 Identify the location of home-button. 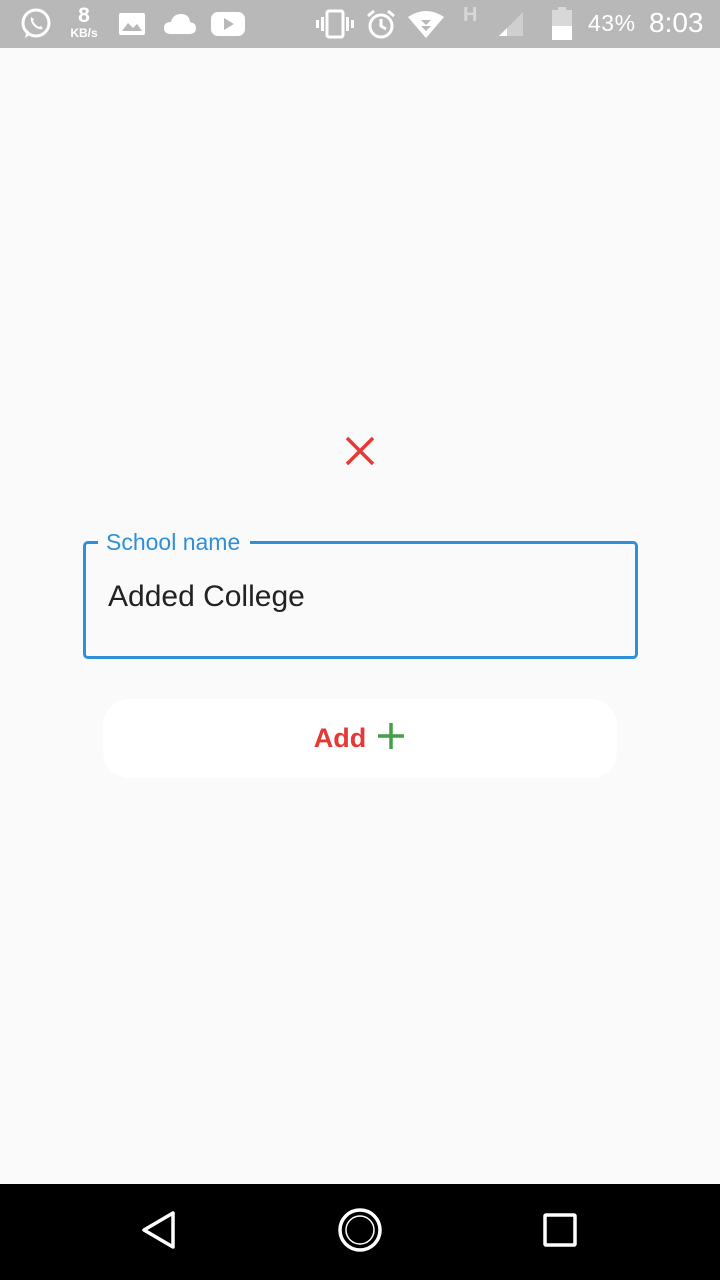
(360, 1232).